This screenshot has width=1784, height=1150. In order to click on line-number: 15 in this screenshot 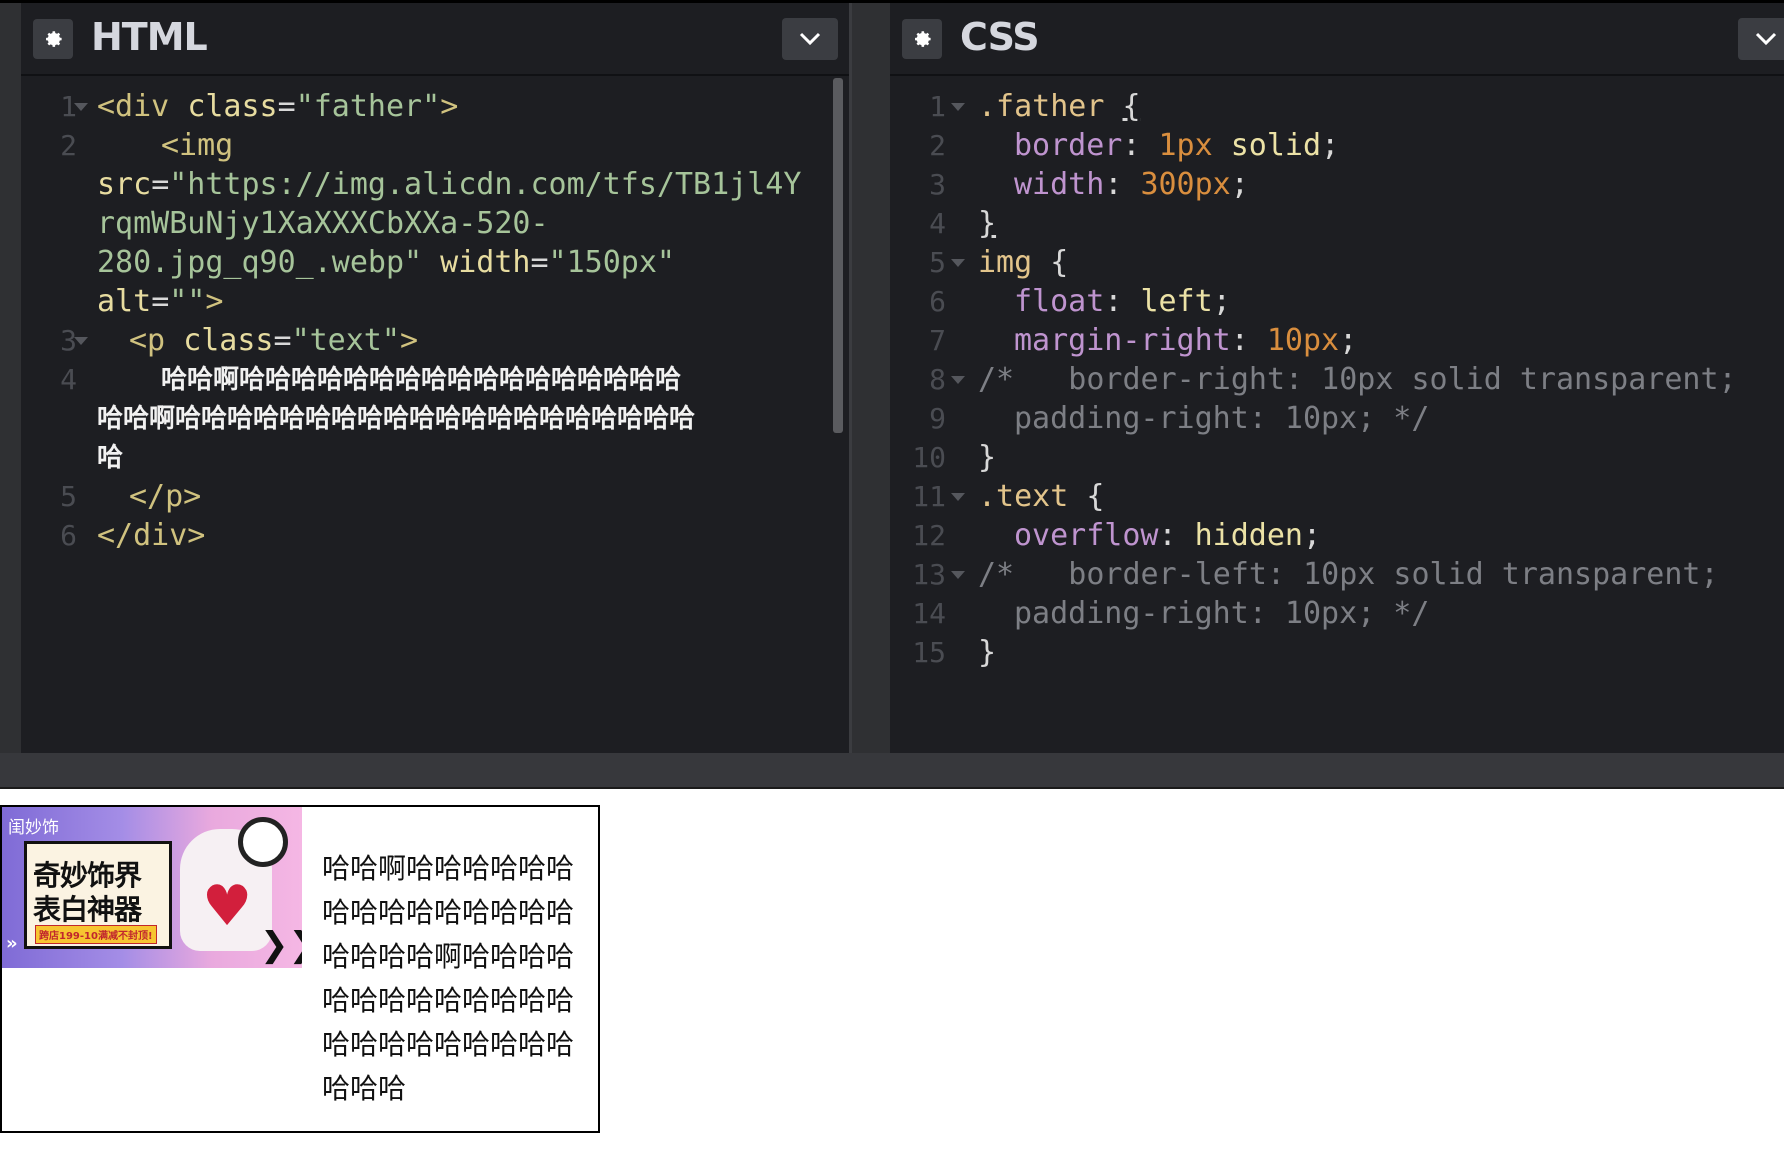, I will do `click(929, 652)`.